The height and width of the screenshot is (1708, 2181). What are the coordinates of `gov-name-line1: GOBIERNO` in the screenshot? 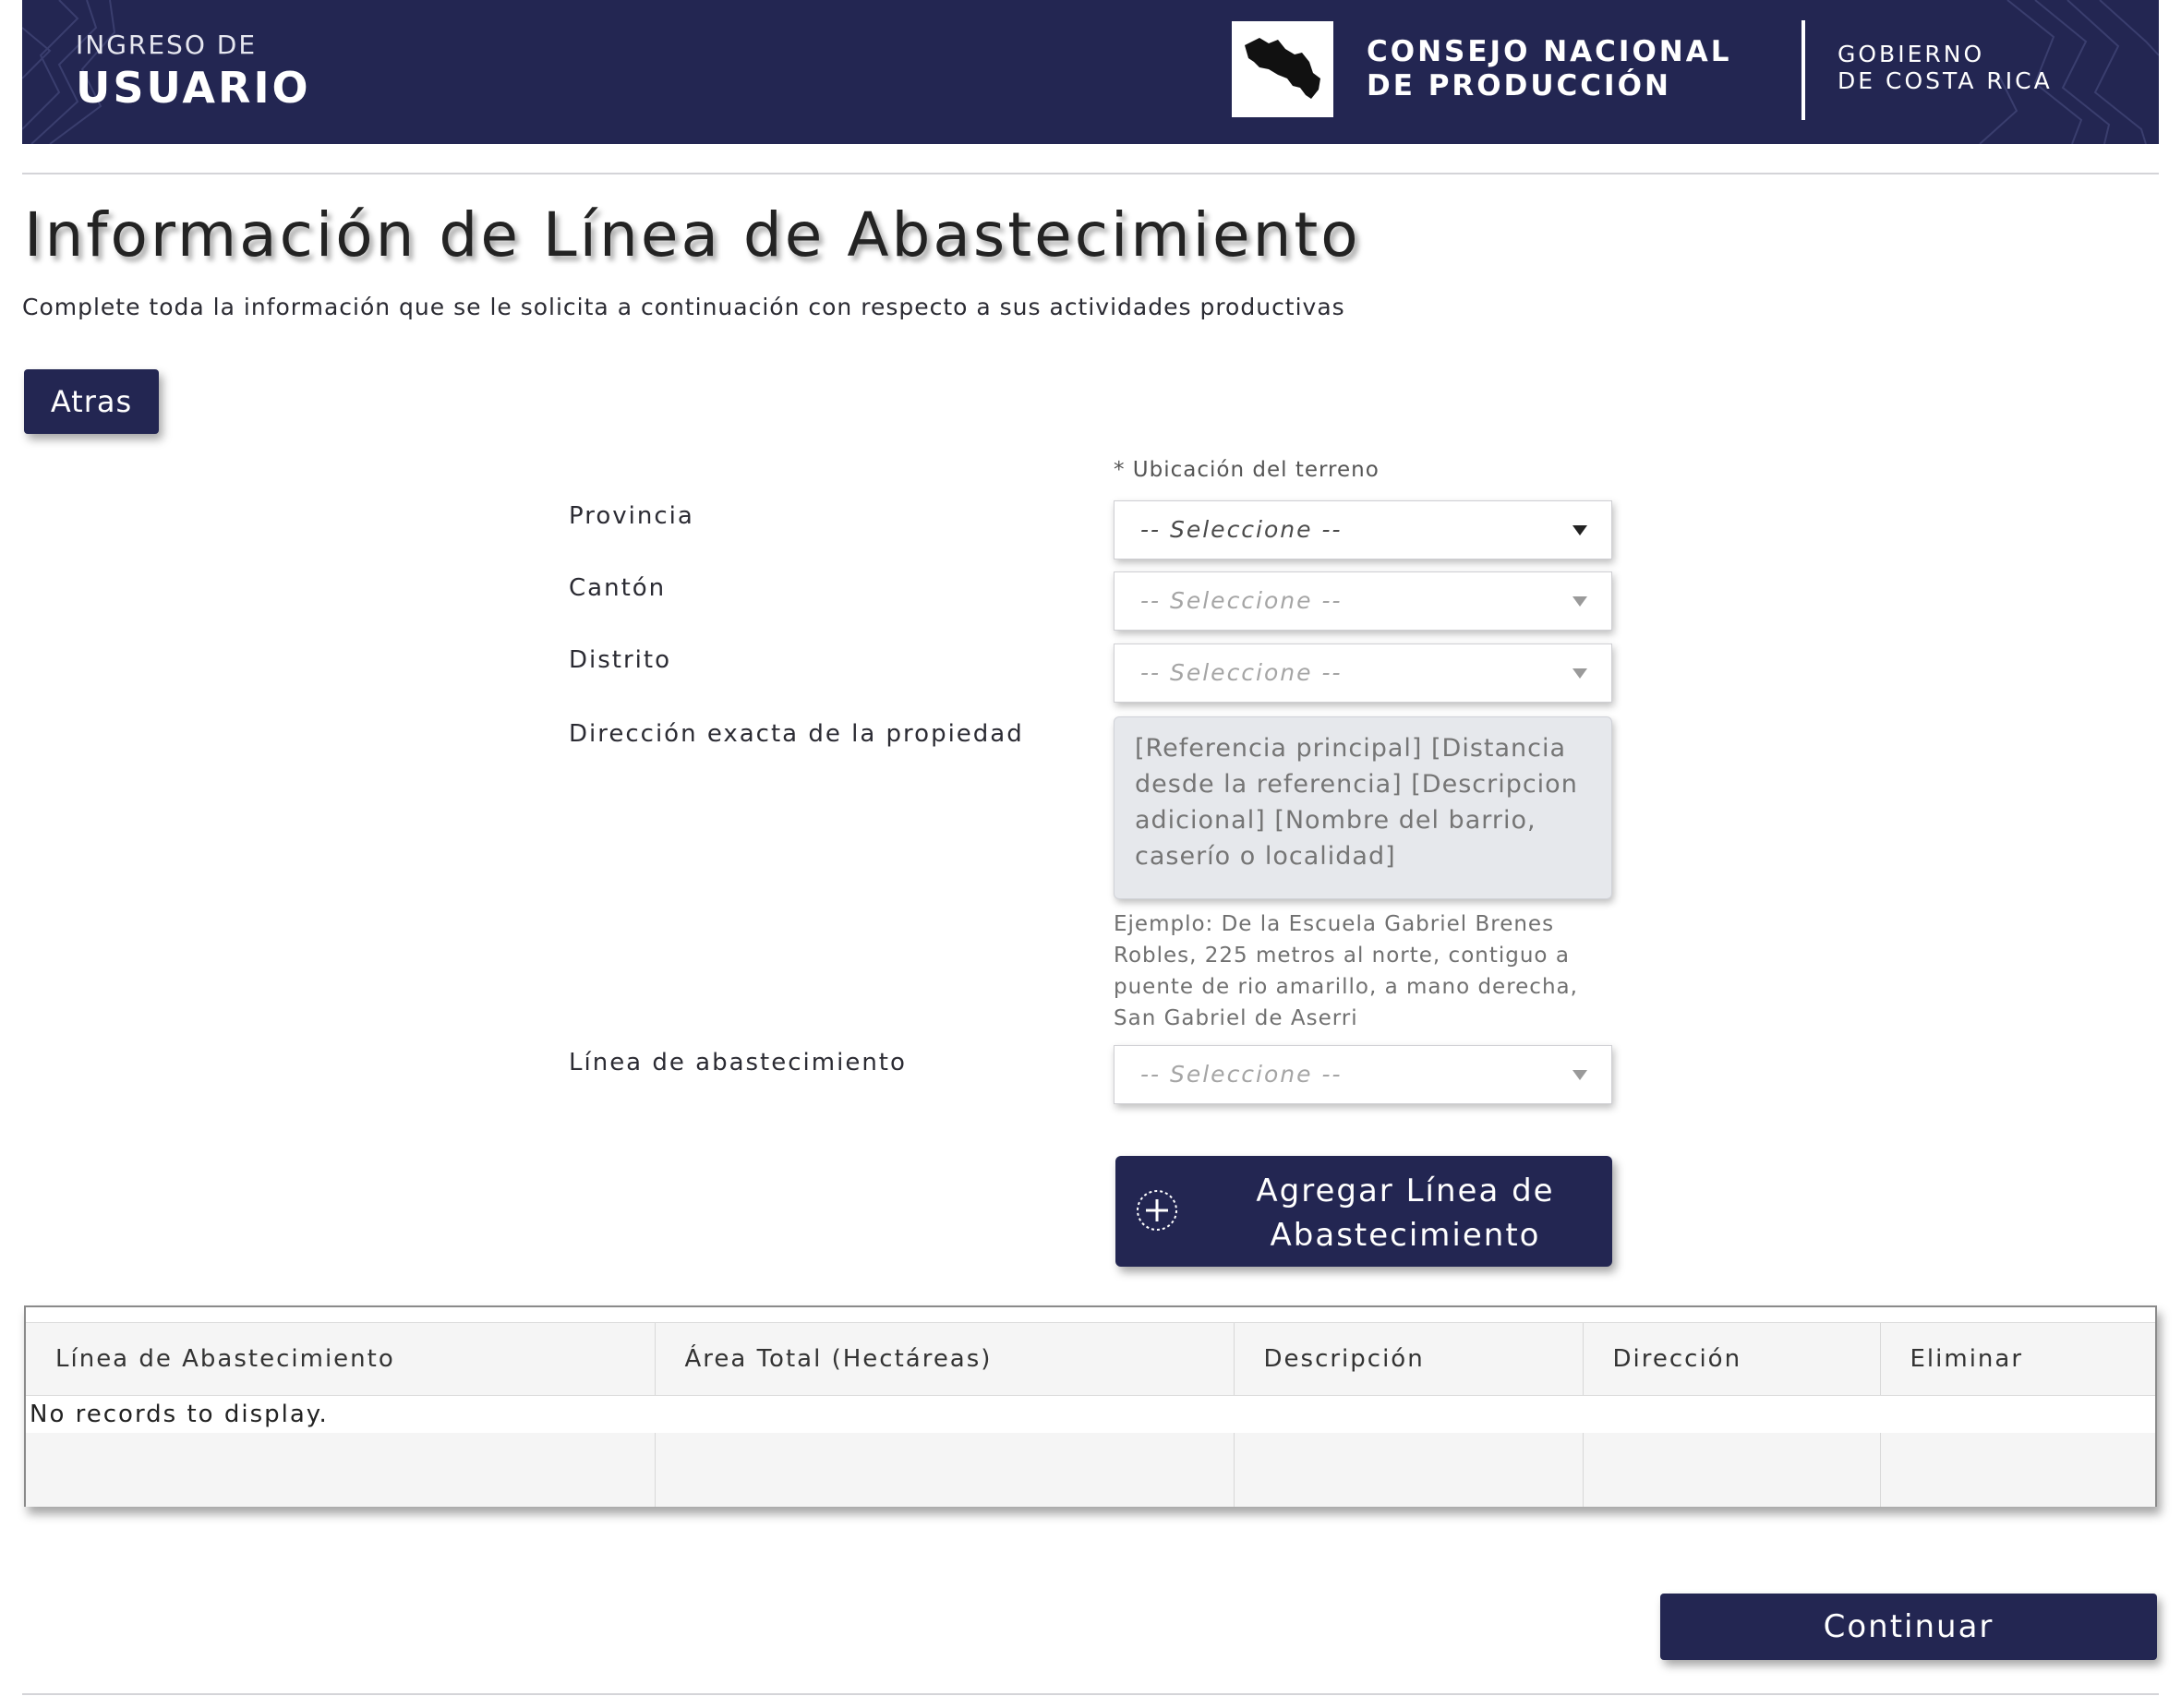 It's located at (1911, 54).